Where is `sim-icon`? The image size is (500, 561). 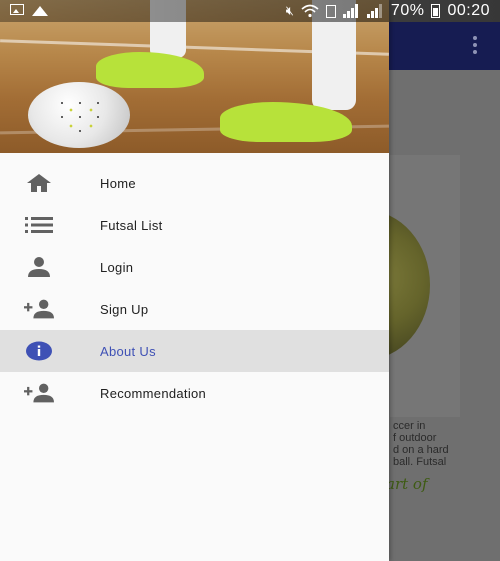
sim-icon is located at coordinates (330, 11).